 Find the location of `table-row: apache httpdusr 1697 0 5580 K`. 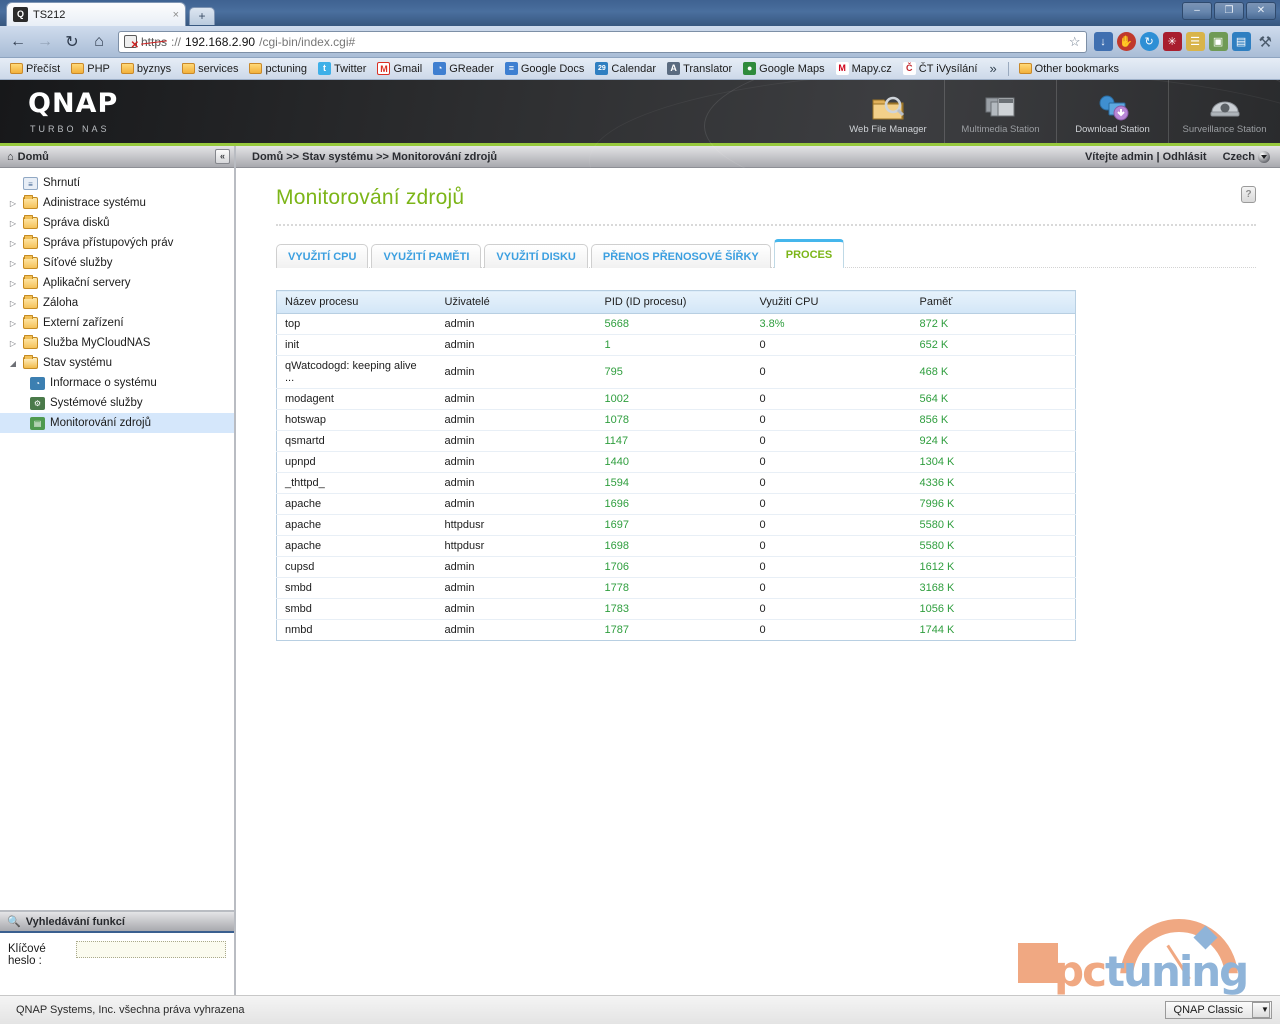

table-row: apache httpdusr 1697 0 5580 K is located at coordinates (676, 525).